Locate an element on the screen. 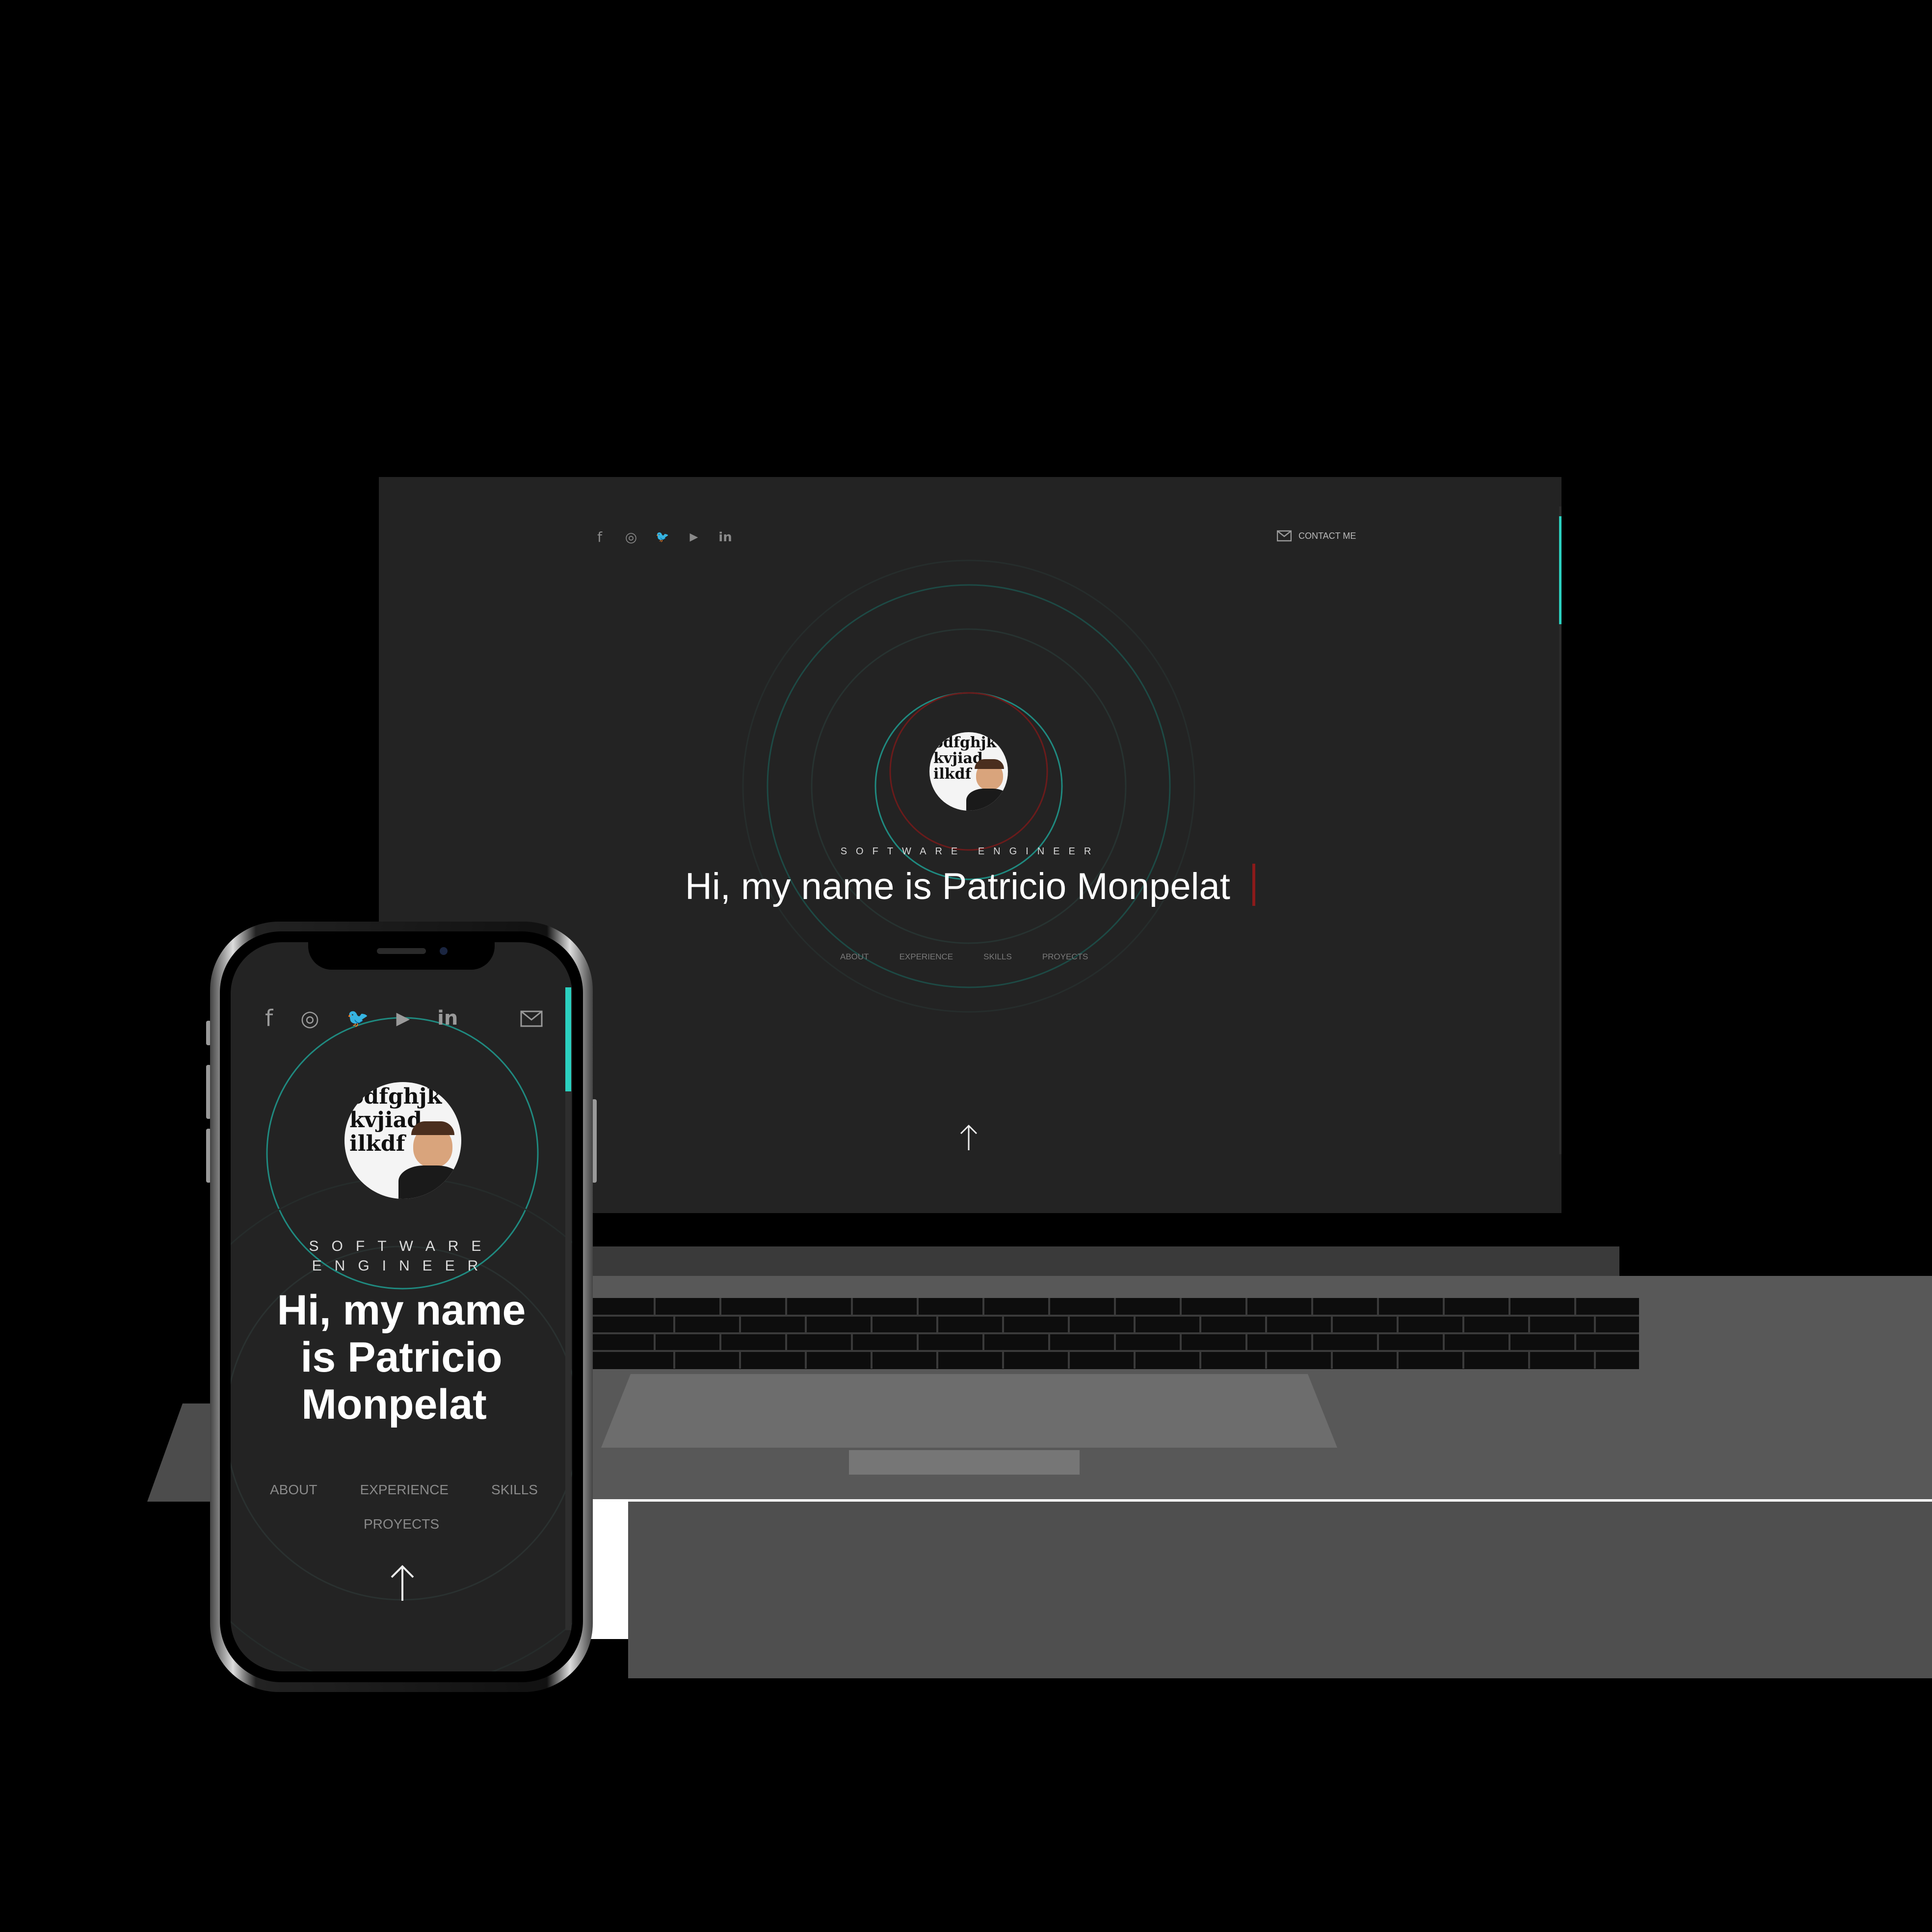  mobile-headline: Hi, my name is Patricio Monpelat is located at coordinates (401, 1357).